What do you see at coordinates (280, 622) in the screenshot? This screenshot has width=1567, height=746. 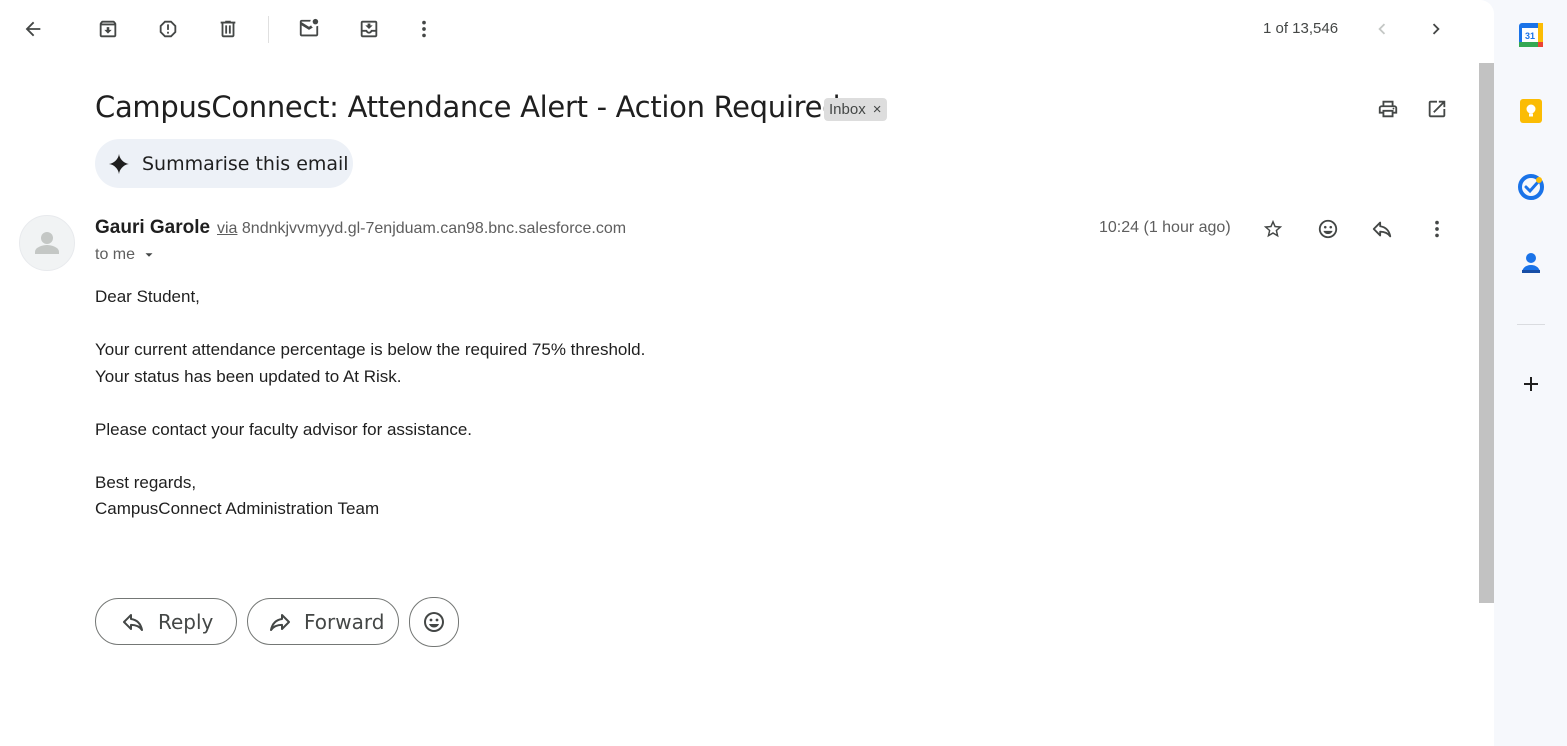 I see `forward-arrow-icon` at bounding box center [280, 622].